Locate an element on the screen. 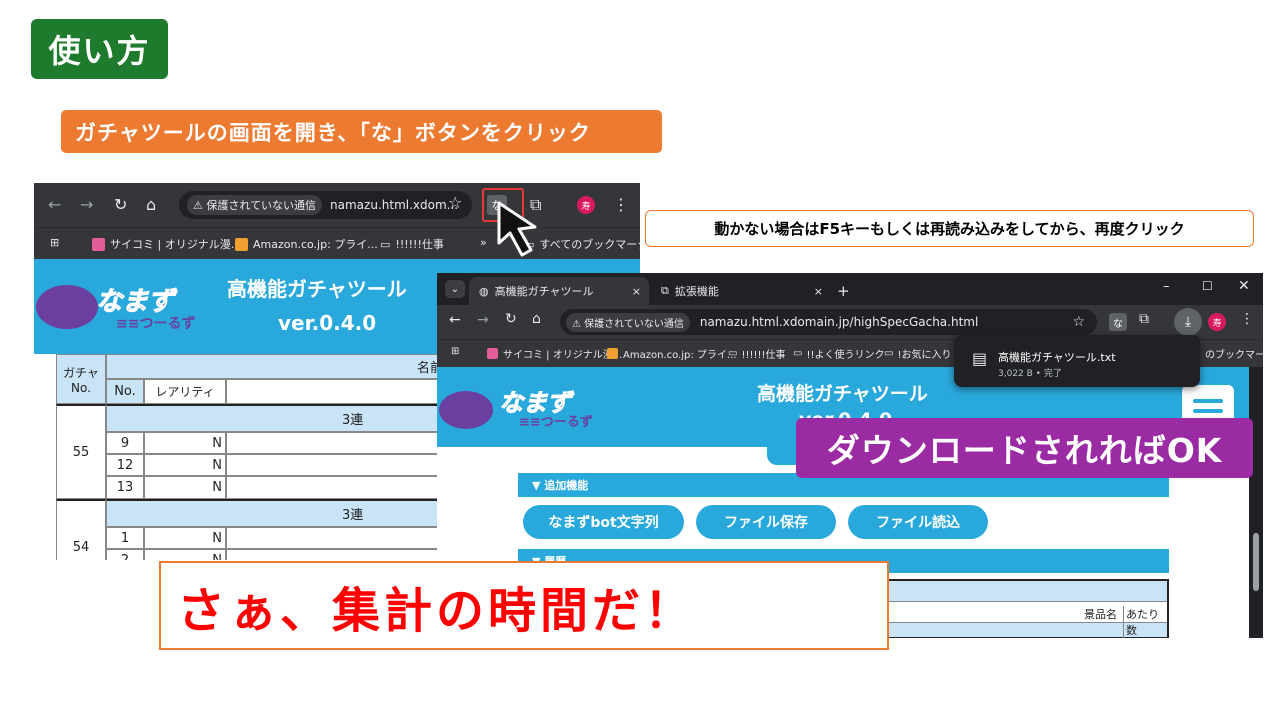  step-instruction: ガチャツールの画面を開き、「な」ボタンをクリック is located at coordinates (361, 131).